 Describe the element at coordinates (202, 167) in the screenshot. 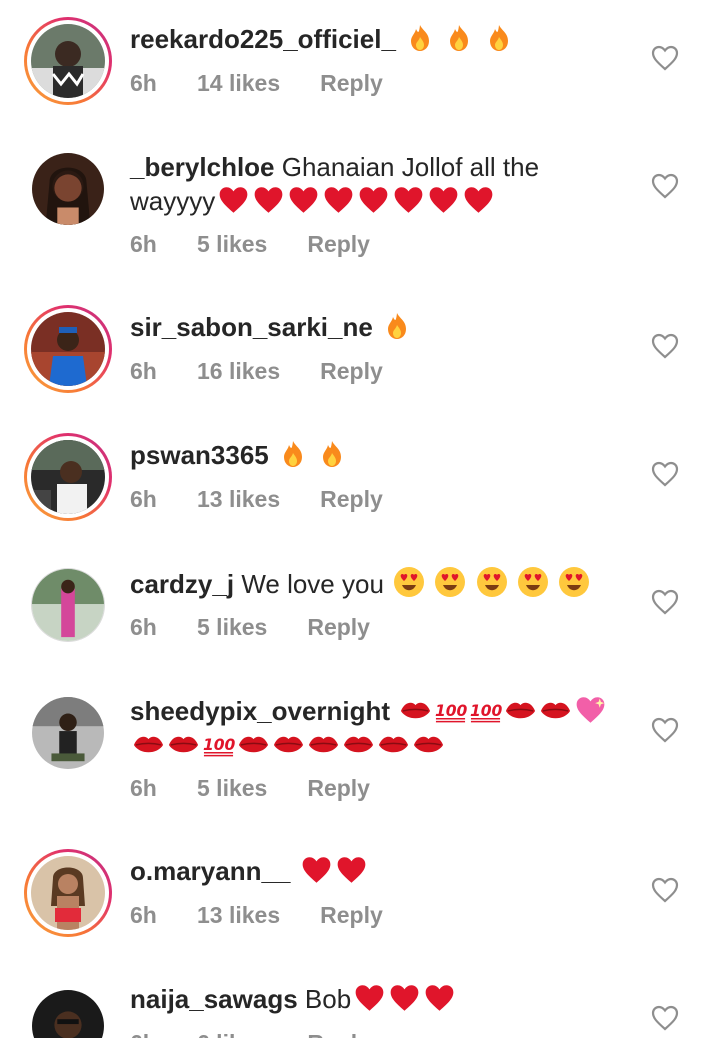

I see `comment-username: _berylchloe` at that location.